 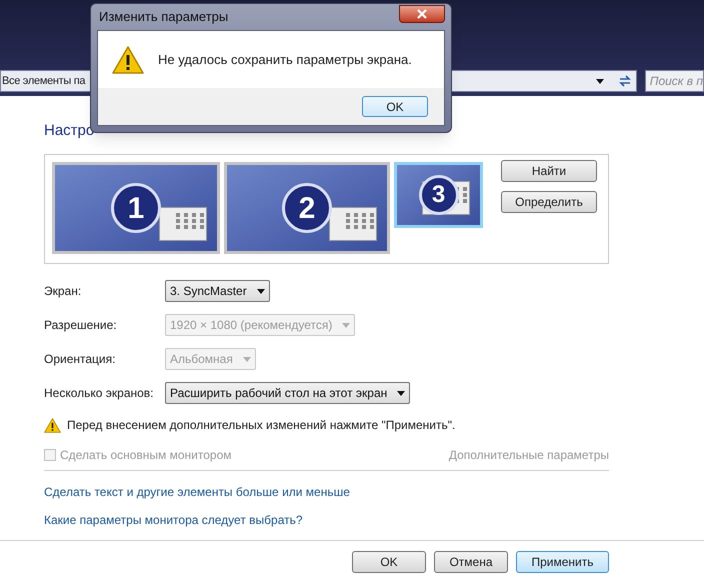 I want to click on dropdown-value: Альбомная, so click(x=201, y=359).